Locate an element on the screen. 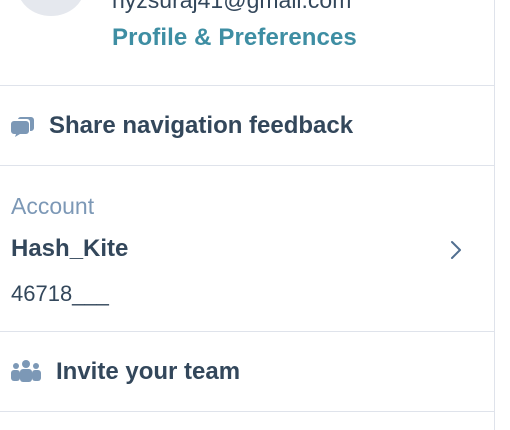  avatar is located at coordinates (51, 8).